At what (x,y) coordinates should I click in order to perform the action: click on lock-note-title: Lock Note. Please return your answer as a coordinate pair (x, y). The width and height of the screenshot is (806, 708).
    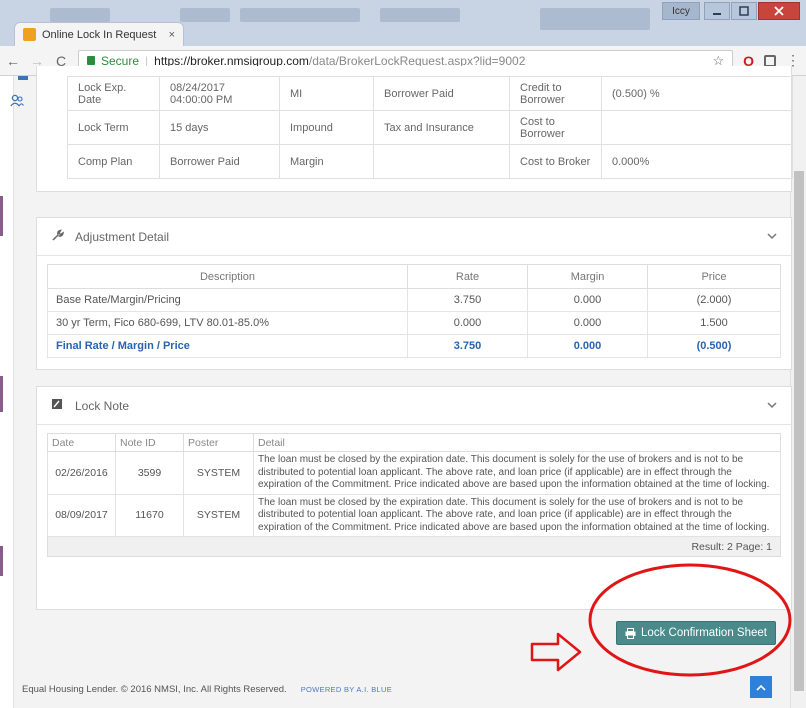
    Looking at the image, I should click on (102, 405).